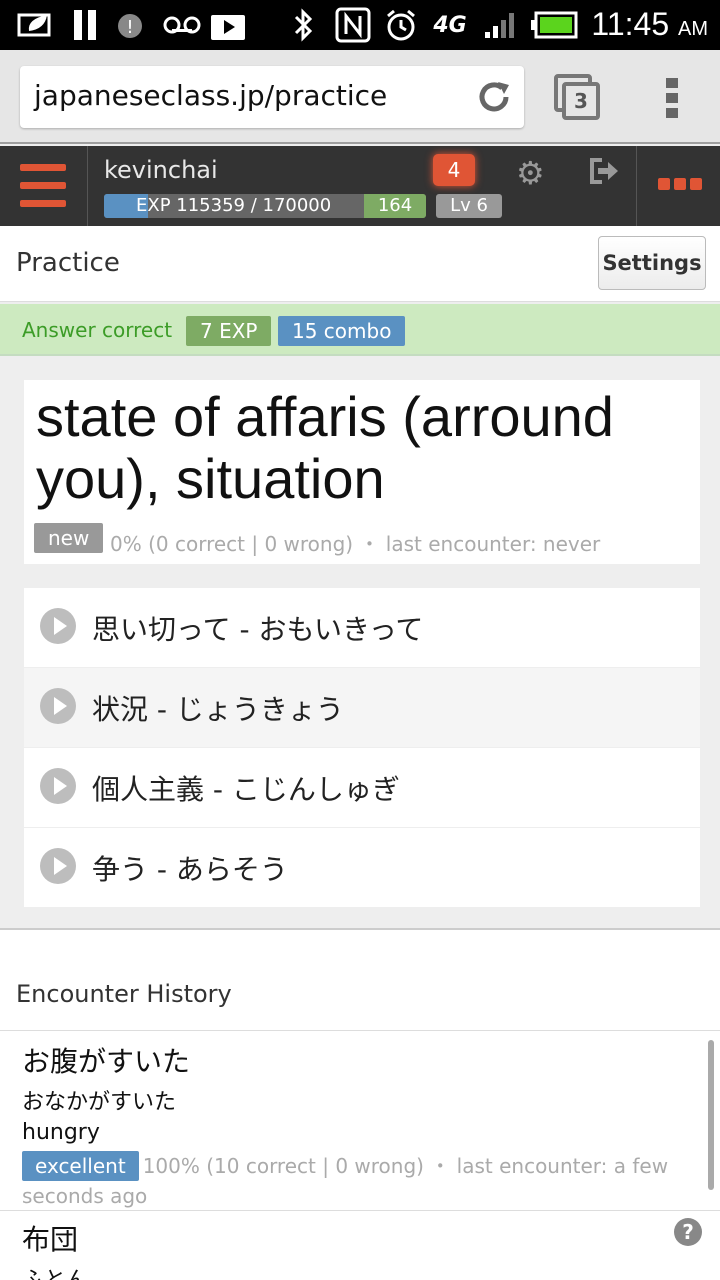  I want to click on exp-to-next: 164, so click(395, 206).